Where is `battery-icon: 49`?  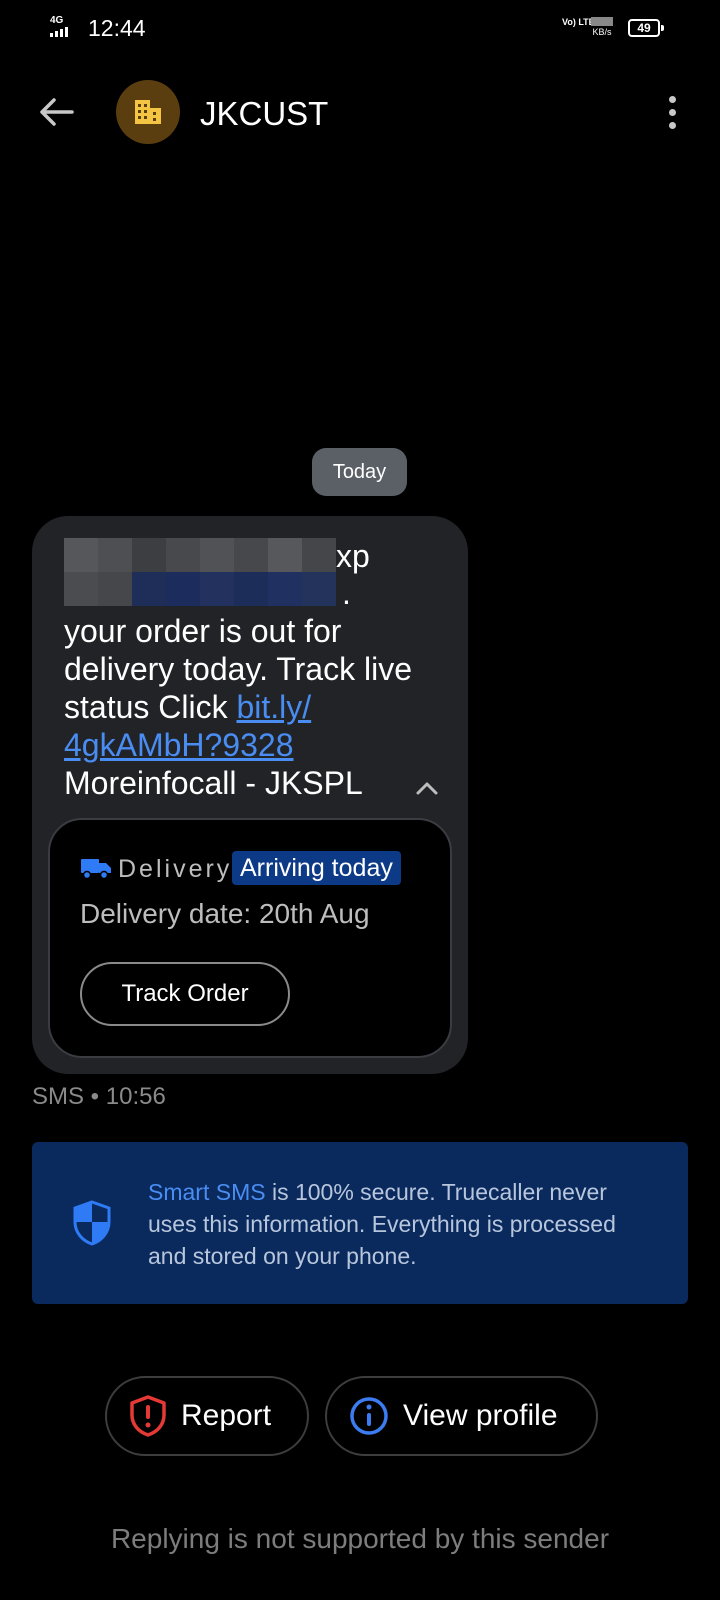 battery-icon: 49 is located at coordinates (646, 28).